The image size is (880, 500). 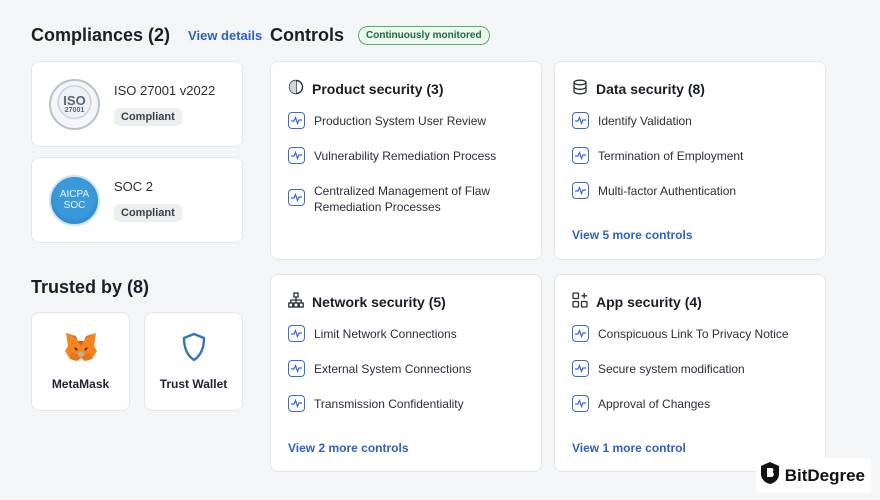 I want to click on trusted-by-title: Trusted by (8), so click(x=90, y=287).